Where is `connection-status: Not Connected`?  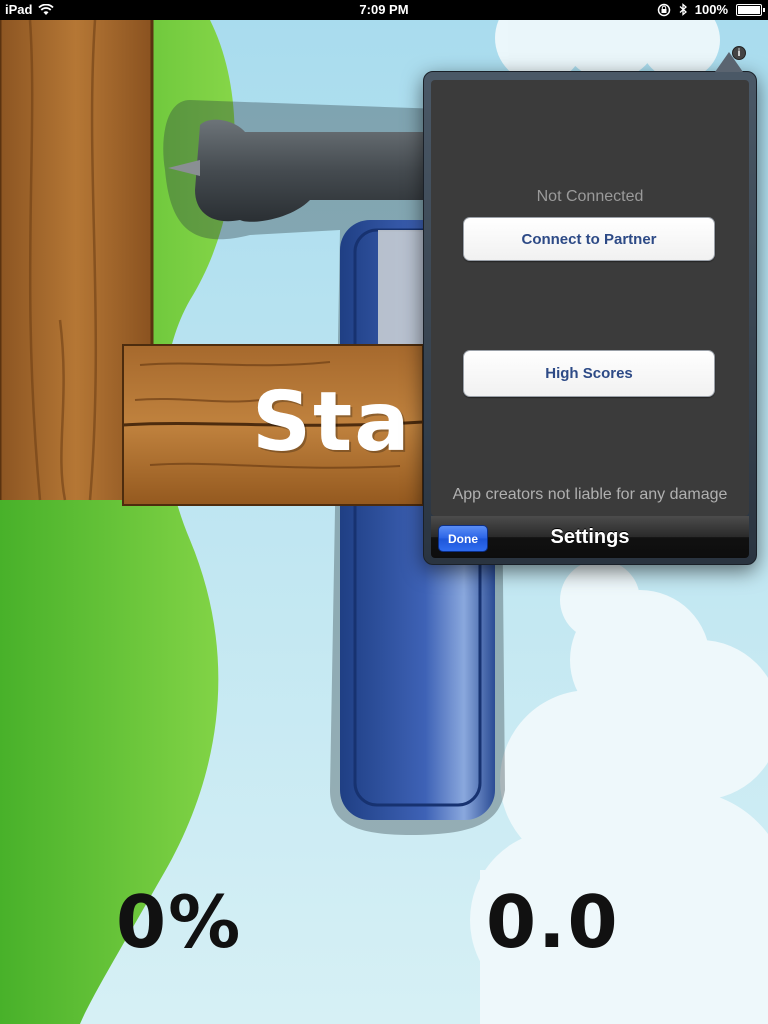
connection-status: Not Connected is located at coordinates (590, 196).